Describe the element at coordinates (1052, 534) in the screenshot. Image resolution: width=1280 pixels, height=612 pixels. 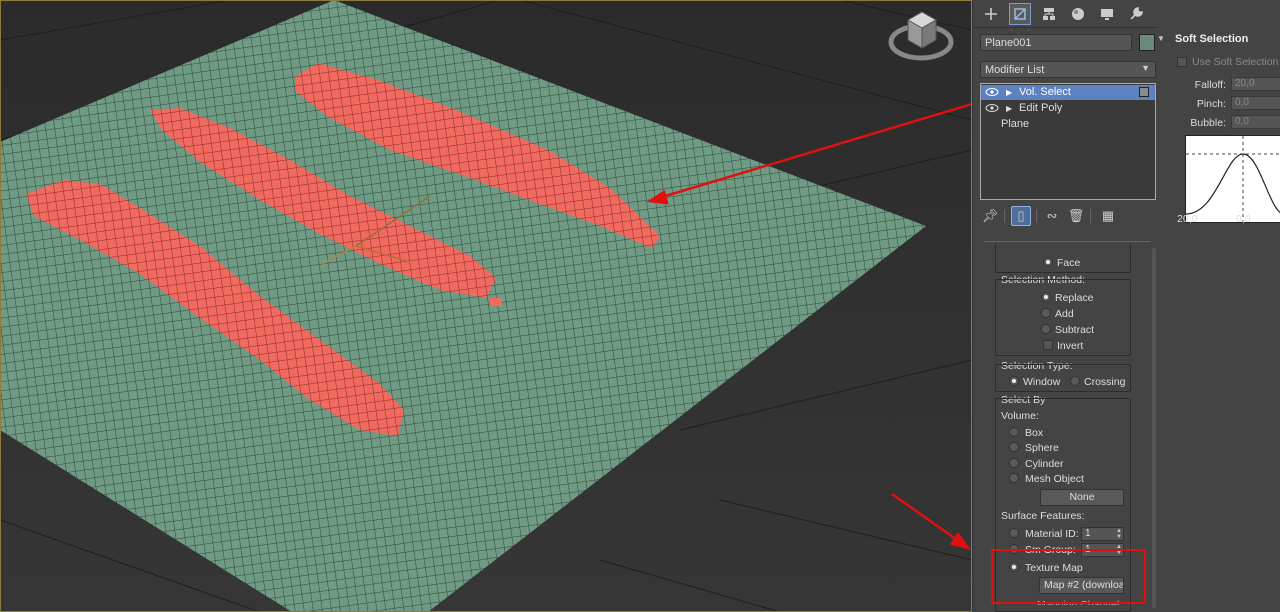
I see `material-id-label: Material ID:` at that location.